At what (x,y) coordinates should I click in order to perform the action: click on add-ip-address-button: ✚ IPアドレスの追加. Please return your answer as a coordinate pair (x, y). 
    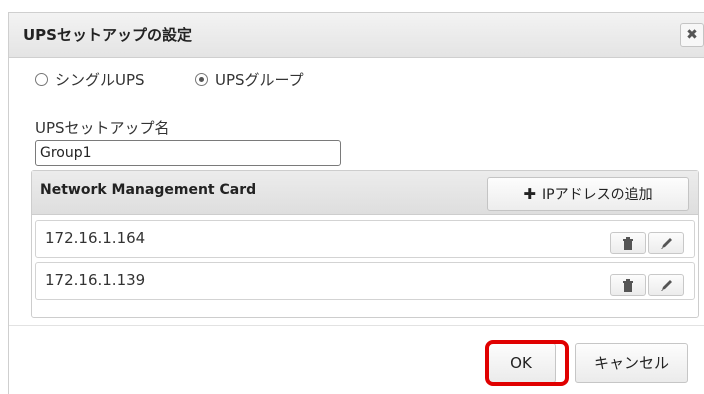
    Looking at the image, I should click on (588, 194).